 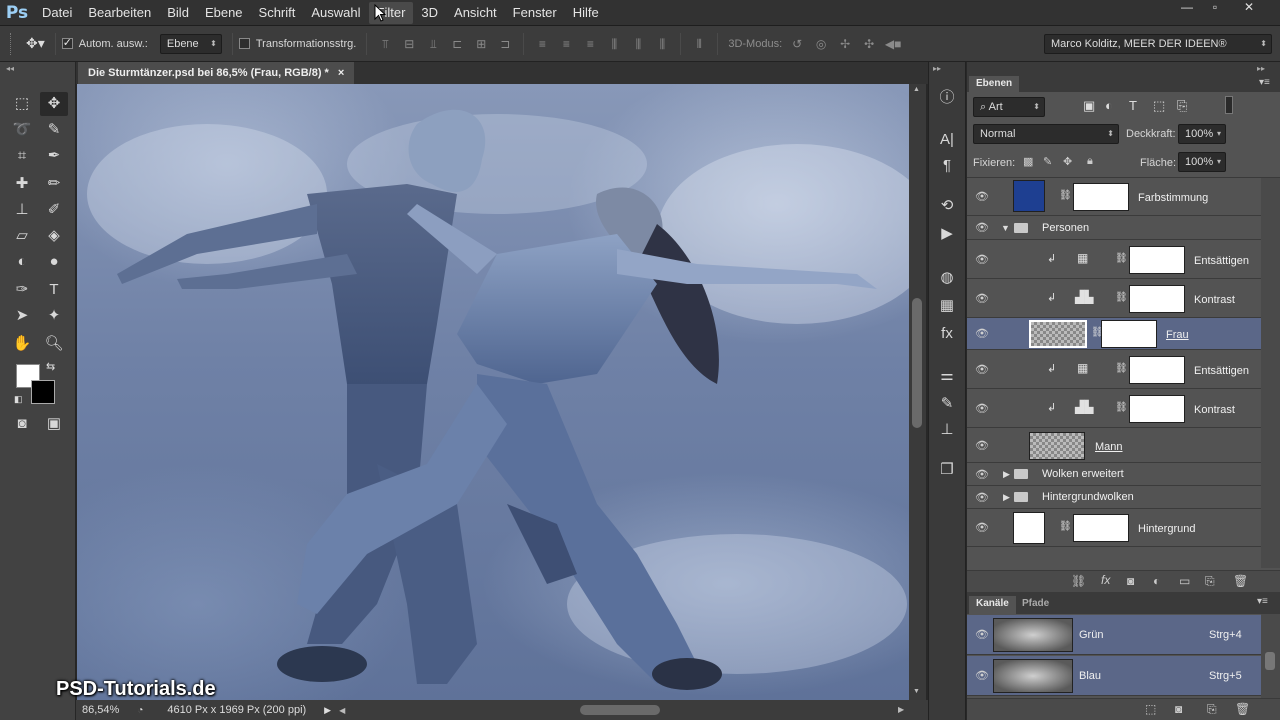 What do you see at coordinates (1006, 497) in the screenshot?
I see `collapsed-triangle-icon: ▶` at bounding box center [1006, 497].